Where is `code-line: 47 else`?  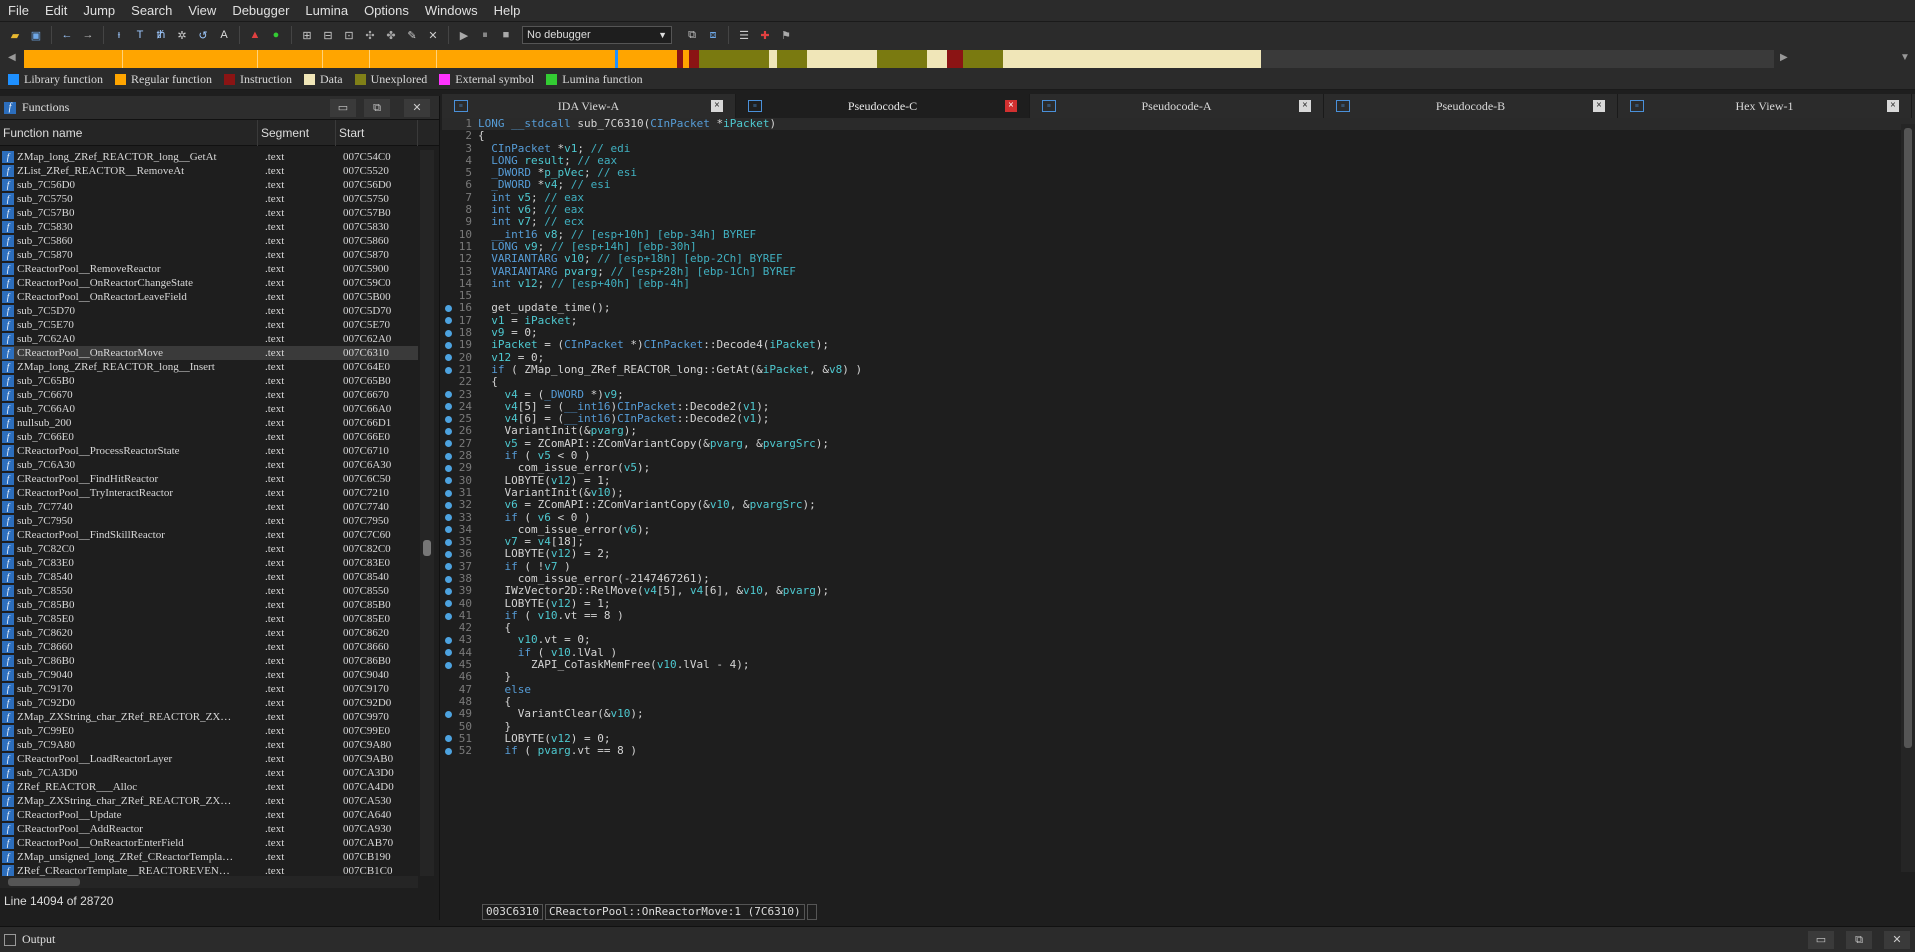 code-line: 47 else is located at coordinates (1178, 689).